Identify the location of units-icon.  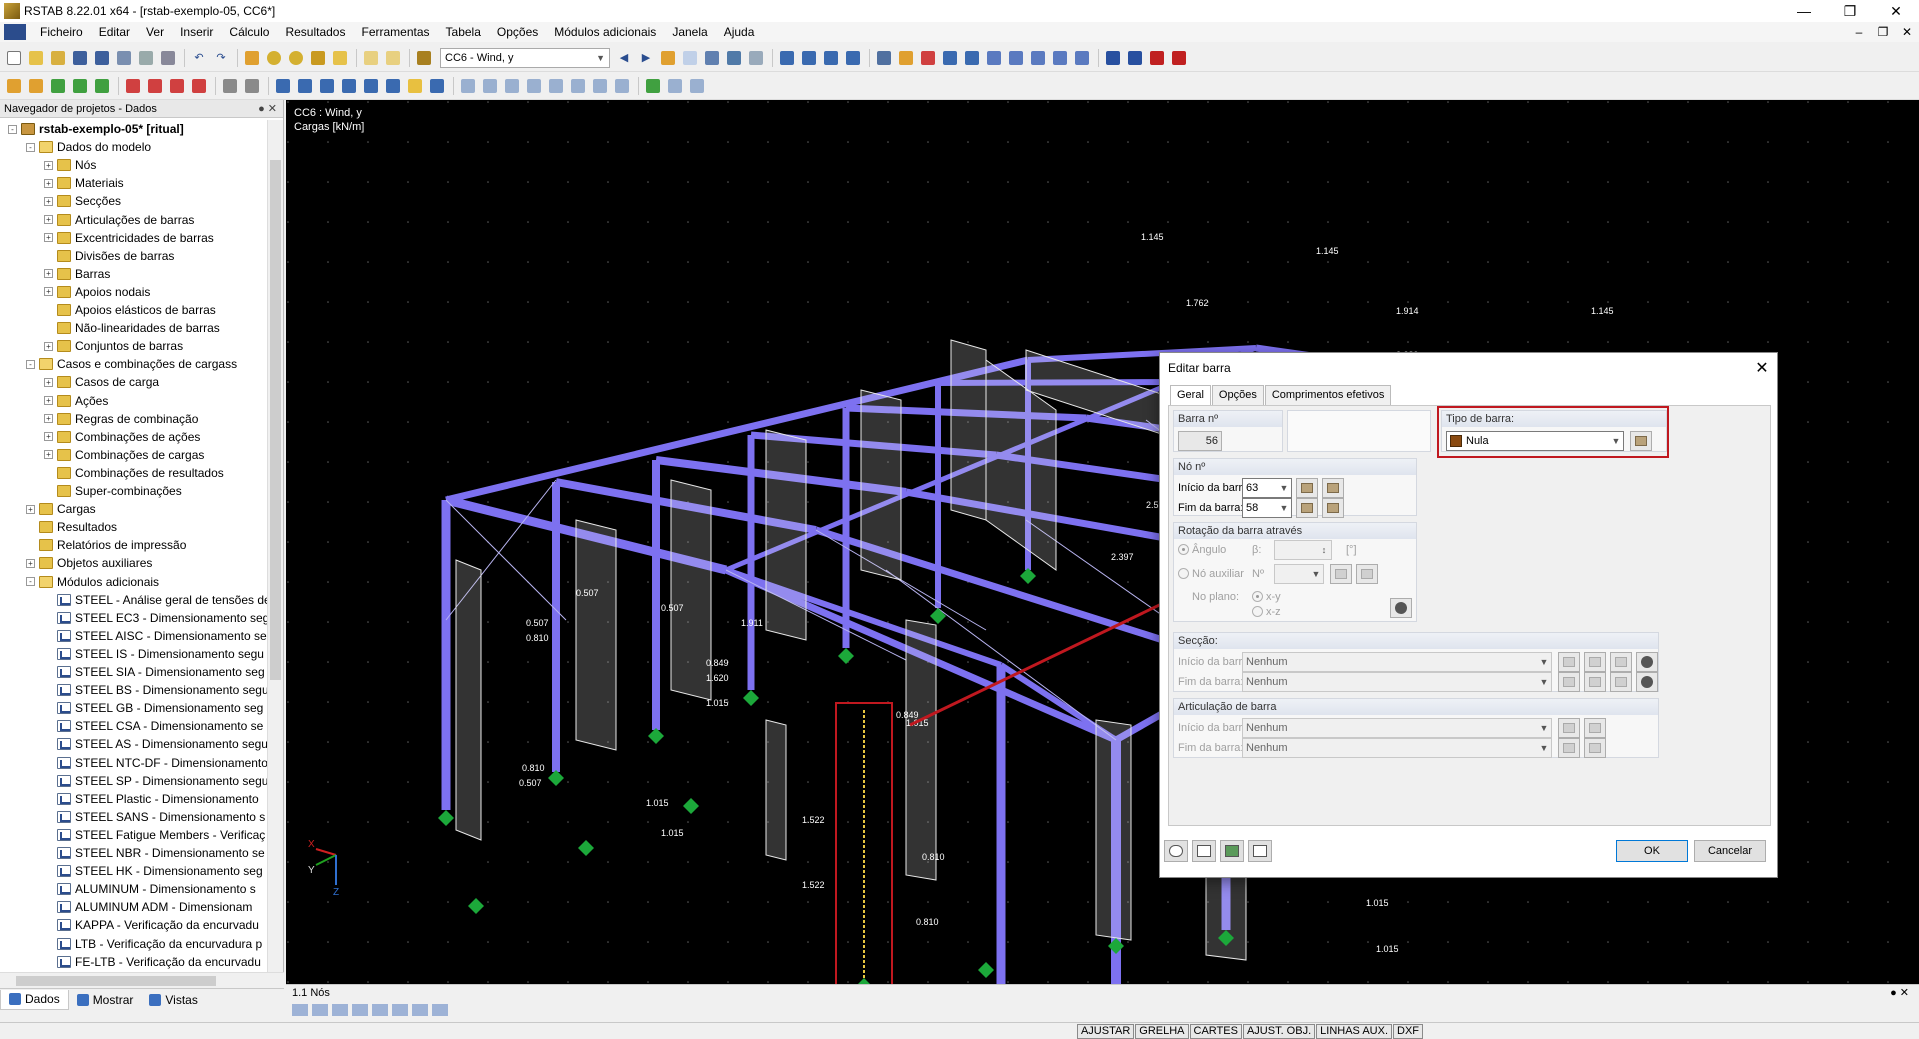
(1232, 851).